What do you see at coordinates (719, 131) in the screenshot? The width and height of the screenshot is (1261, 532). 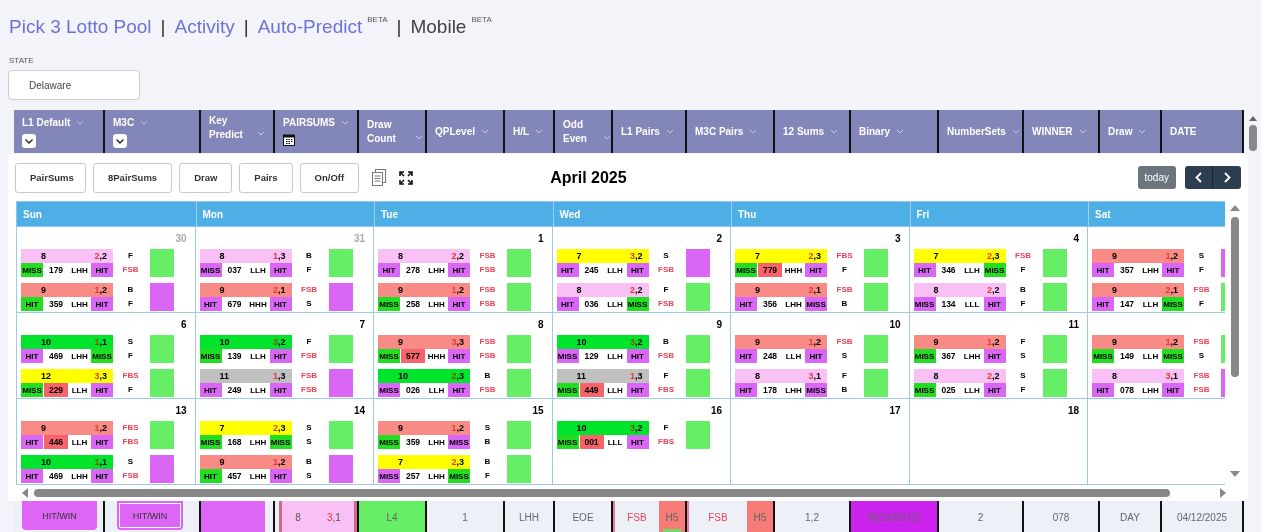 I see `column-header: M3C Pairs` at bounding box center [719, 131].